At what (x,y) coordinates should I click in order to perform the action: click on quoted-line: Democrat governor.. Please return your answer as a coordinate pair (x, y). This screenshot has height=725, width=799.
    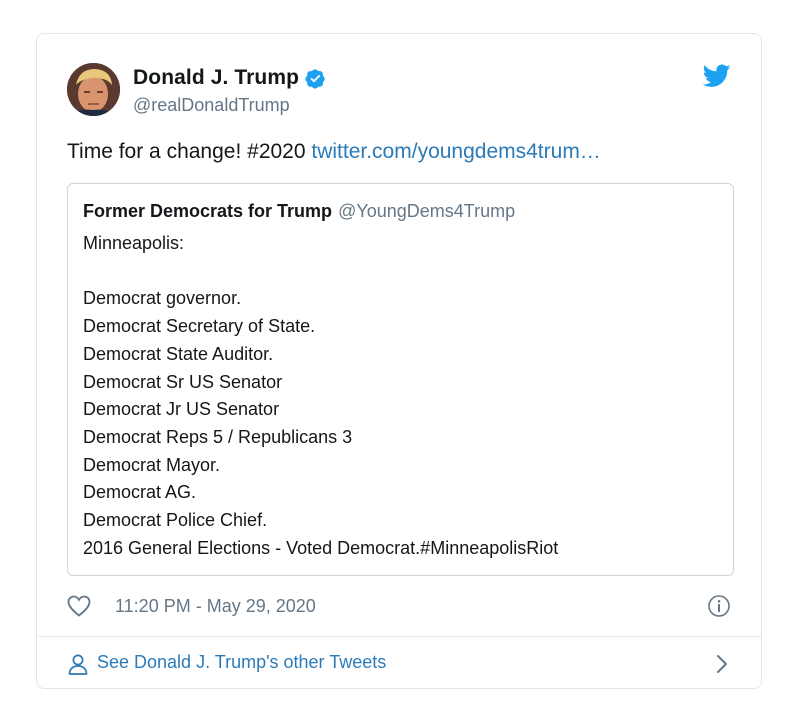
    Looking at the image, I should click on (162, 298).